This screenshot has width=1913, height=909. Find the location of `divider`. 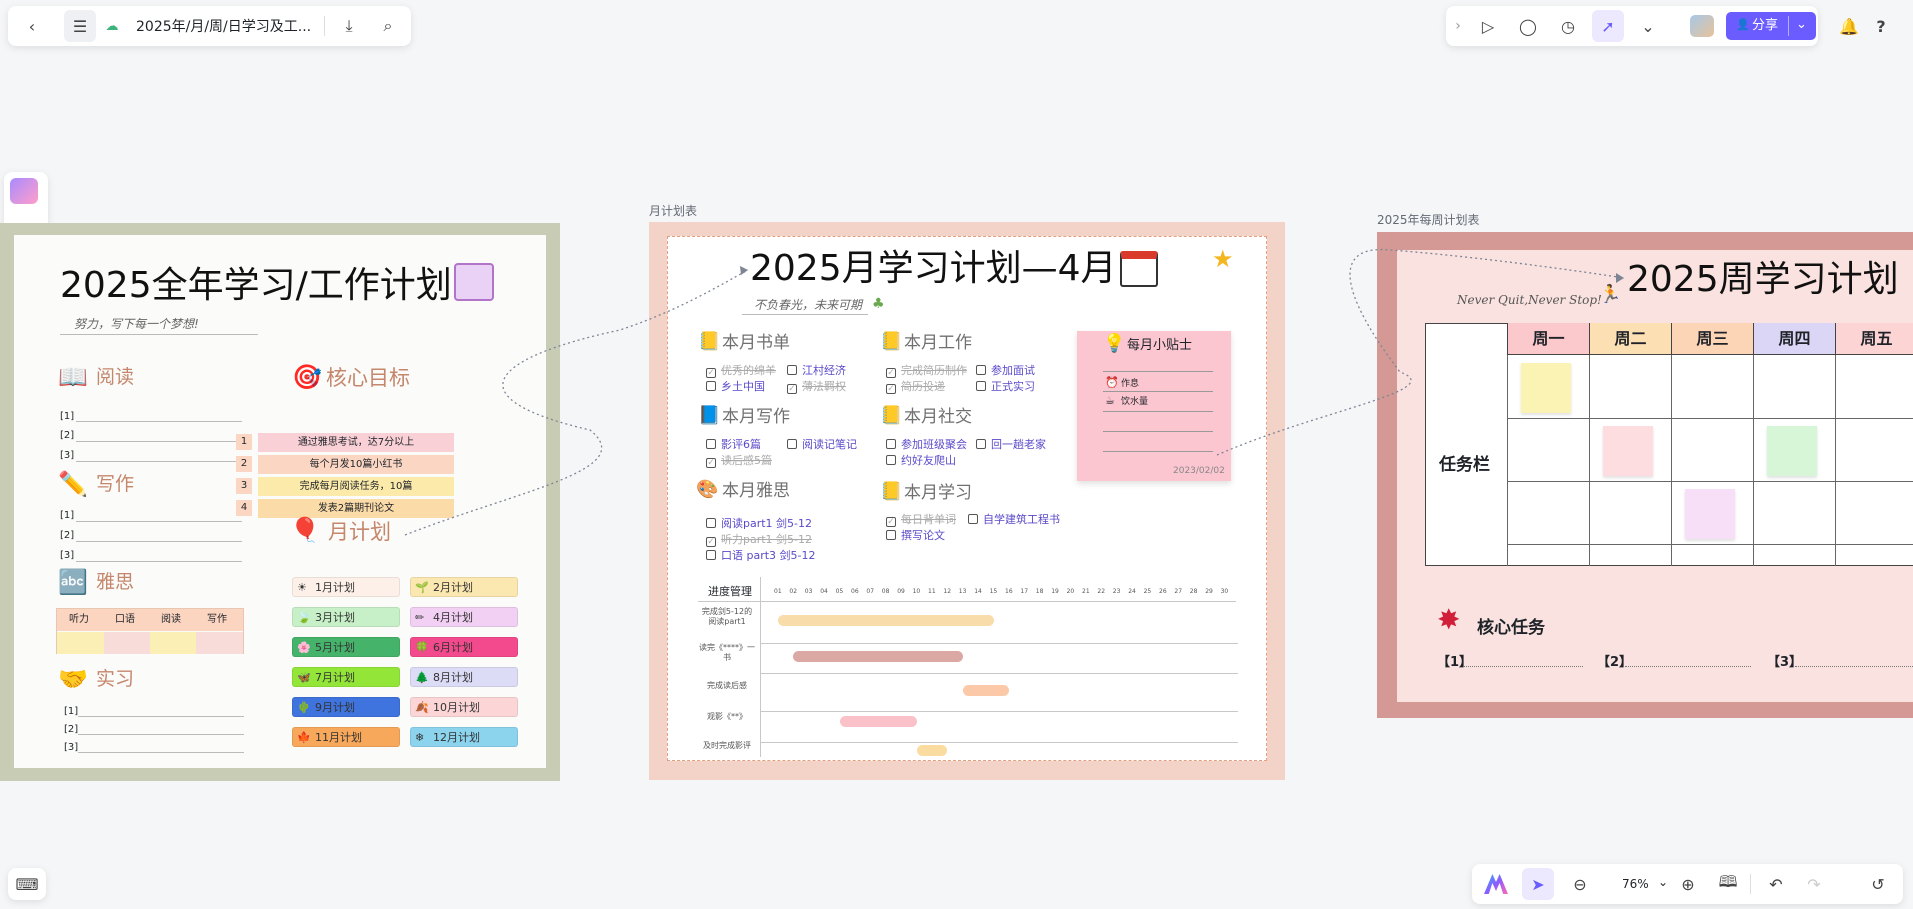

divider is located at coordinates (1750, 884).